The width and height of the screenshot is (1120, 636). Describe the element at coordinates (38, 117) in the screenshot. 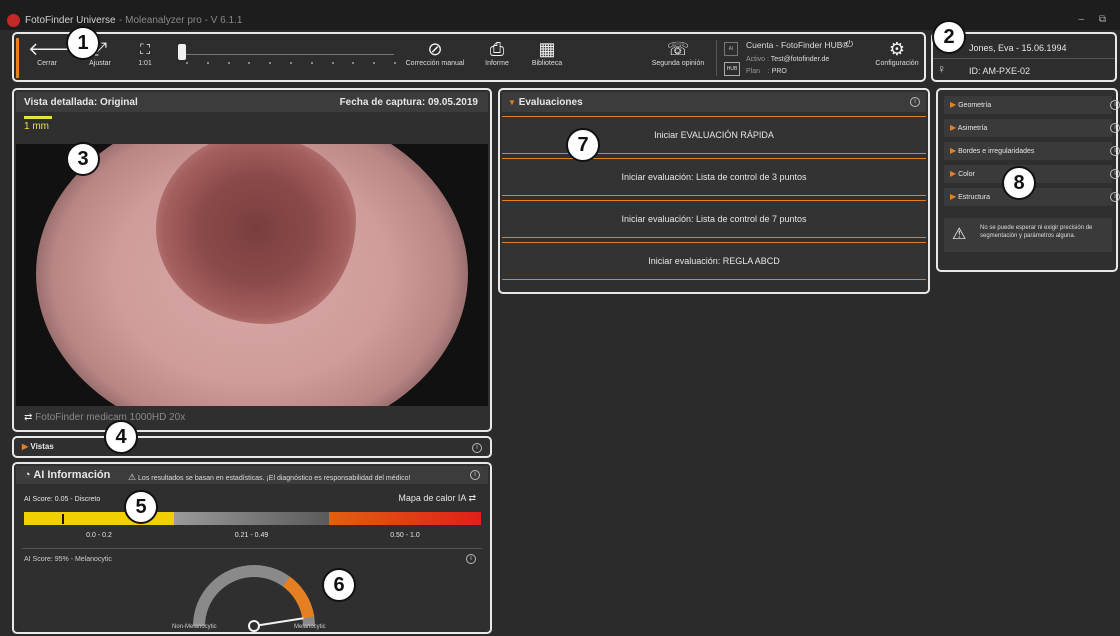

I see `scale-bar-line` at that location.